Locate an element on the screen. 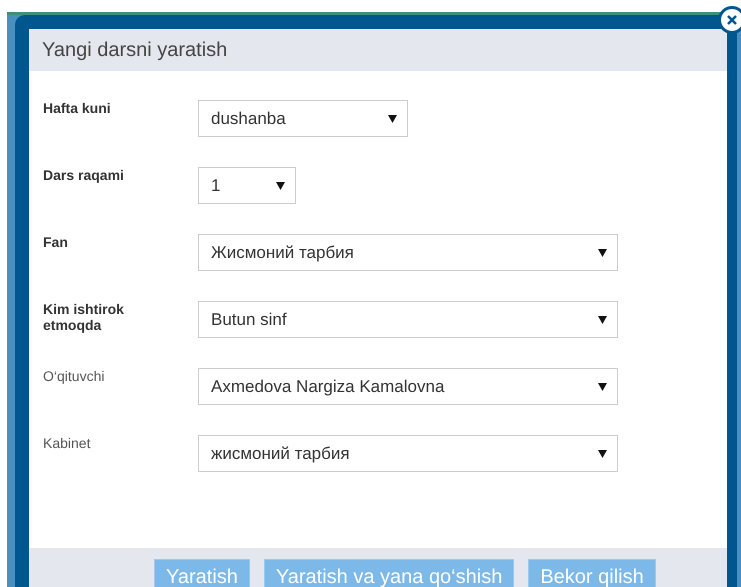  select-field: жисмоний тарбия is located at coordinates (408, 453).